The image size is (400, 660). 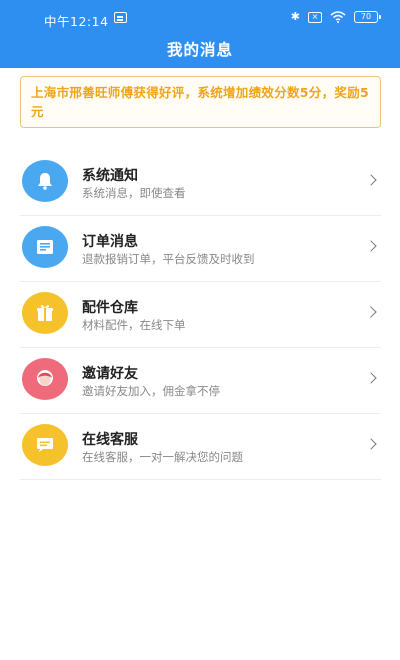 What do you see at coordinates (200, 447) in the screenshot?
I see `list-item-online-service: 在线客服 在线客服，一对一解决您的问题` at bounding box center [200, 447].